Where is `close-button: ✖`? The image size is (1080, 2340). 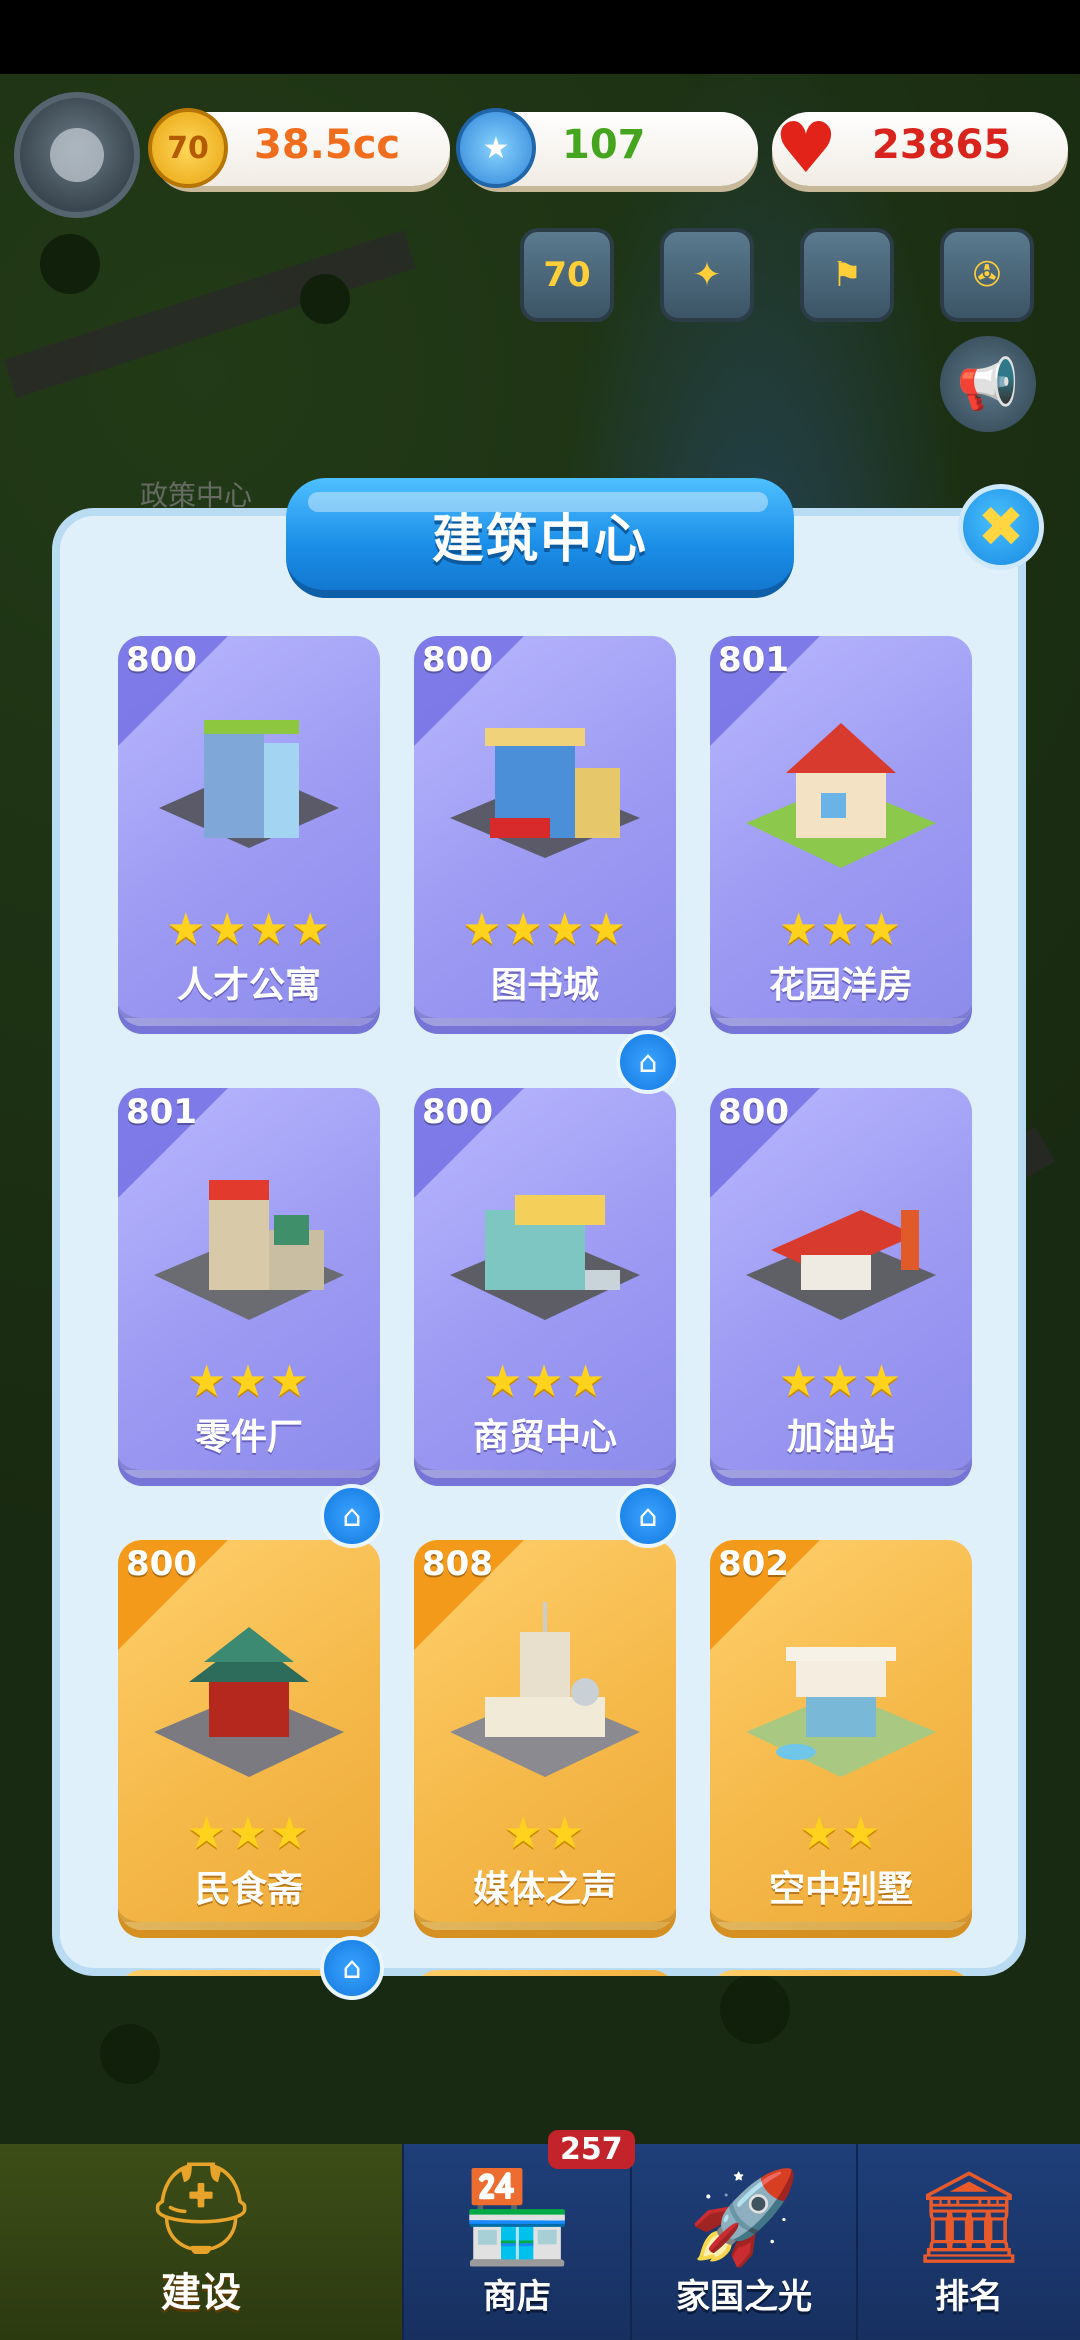
close-button: ✖ is located at coordinates (1001, 527).